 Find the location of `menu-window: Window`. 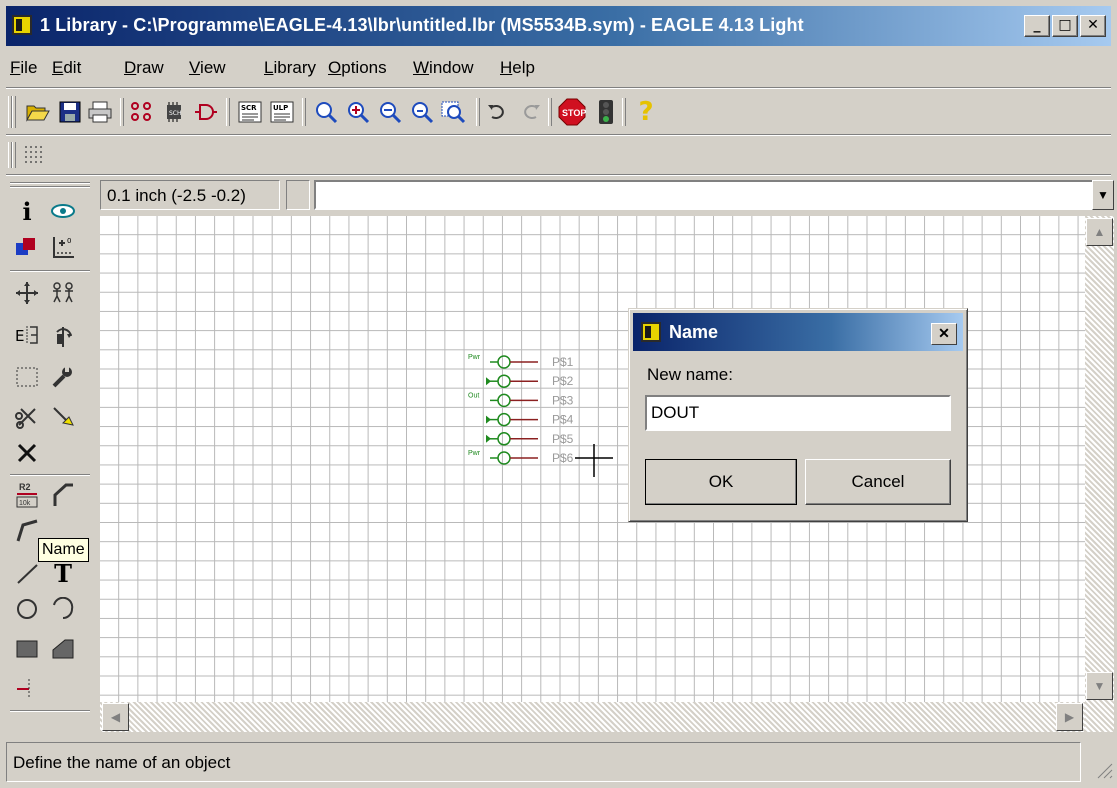

menu-window: Window is located at coordinates (443, 68).